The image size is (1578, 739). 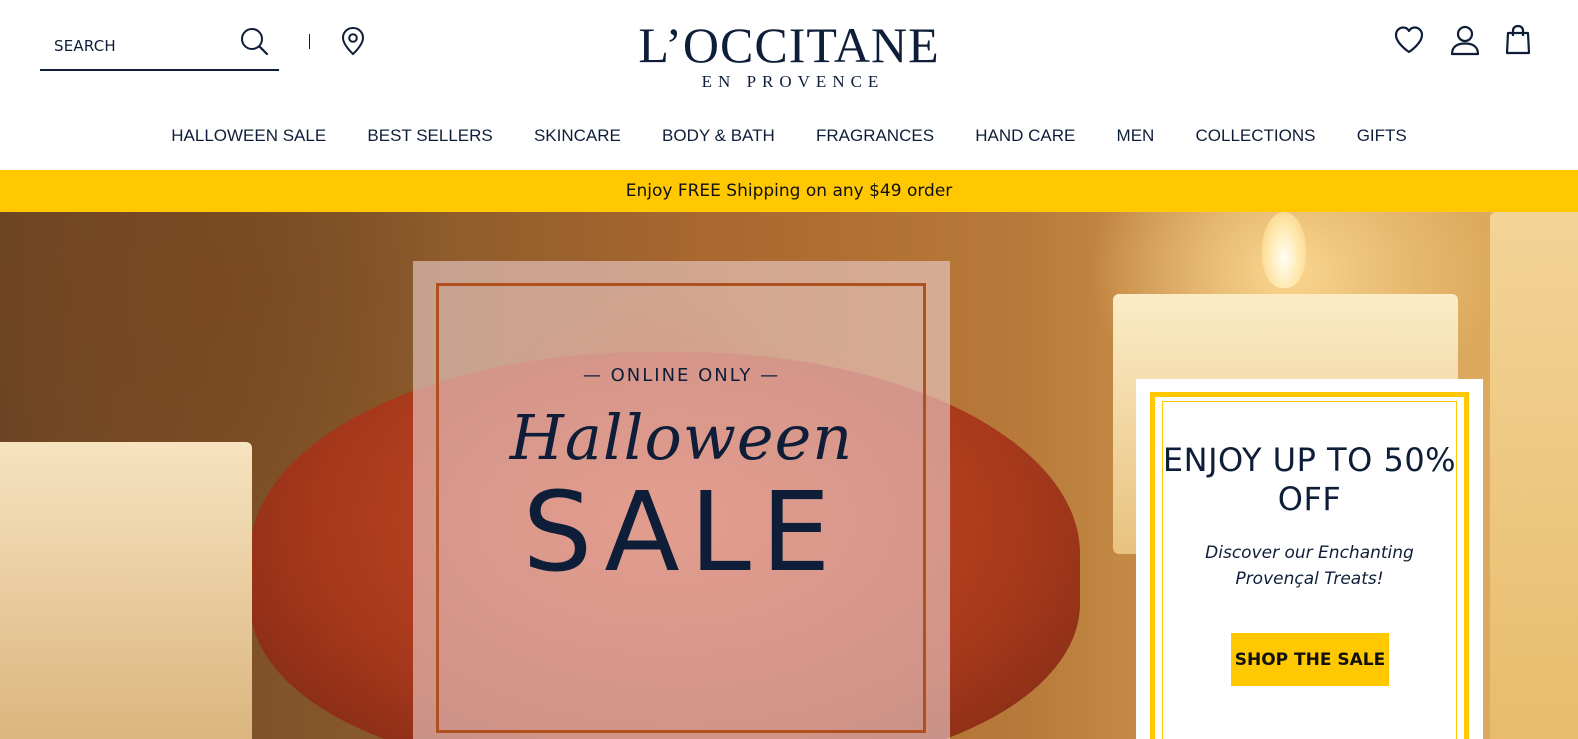 I want to click on nav-item-skincare: SKINCARE, so click(x=577, y=136).